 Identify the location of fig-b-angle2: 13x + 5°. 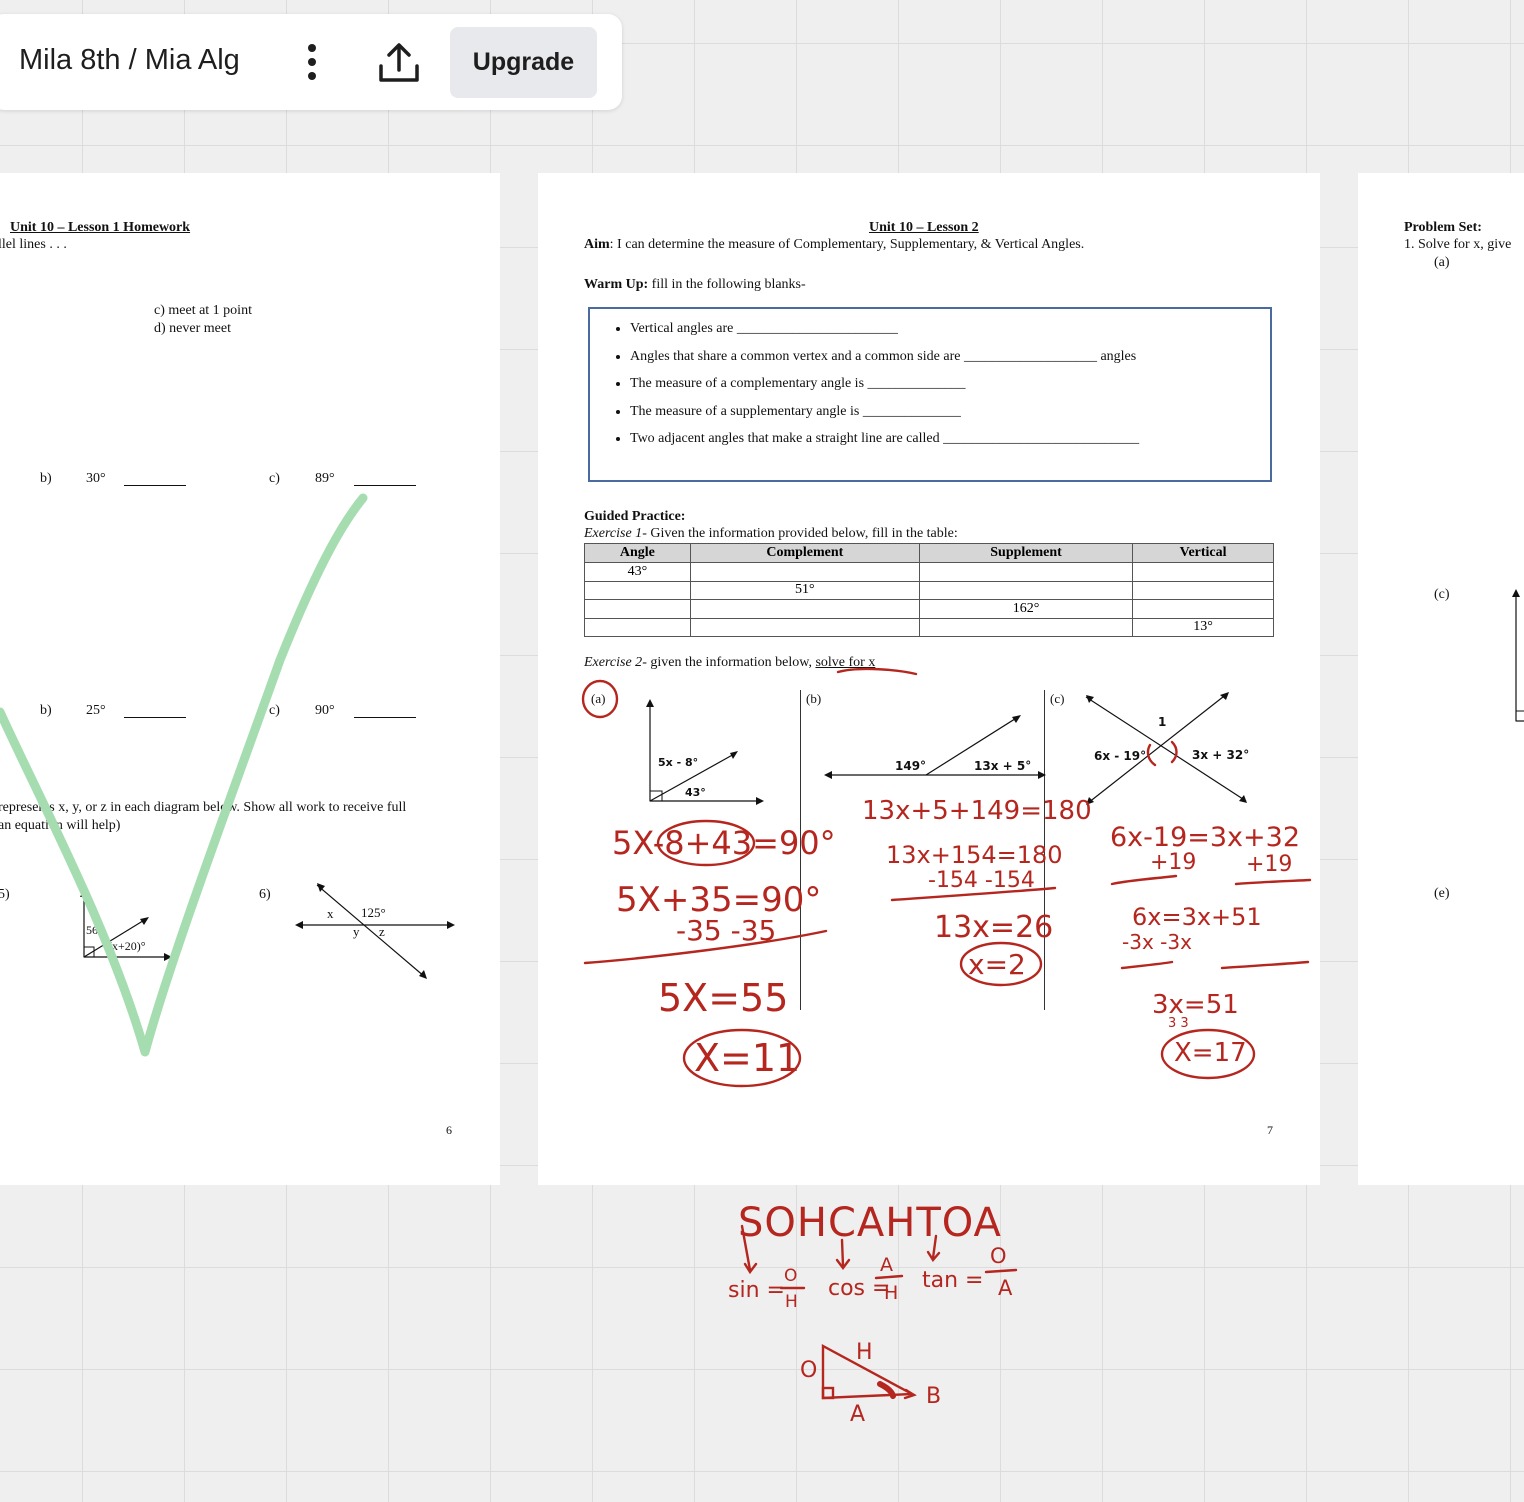
(1003, 766).